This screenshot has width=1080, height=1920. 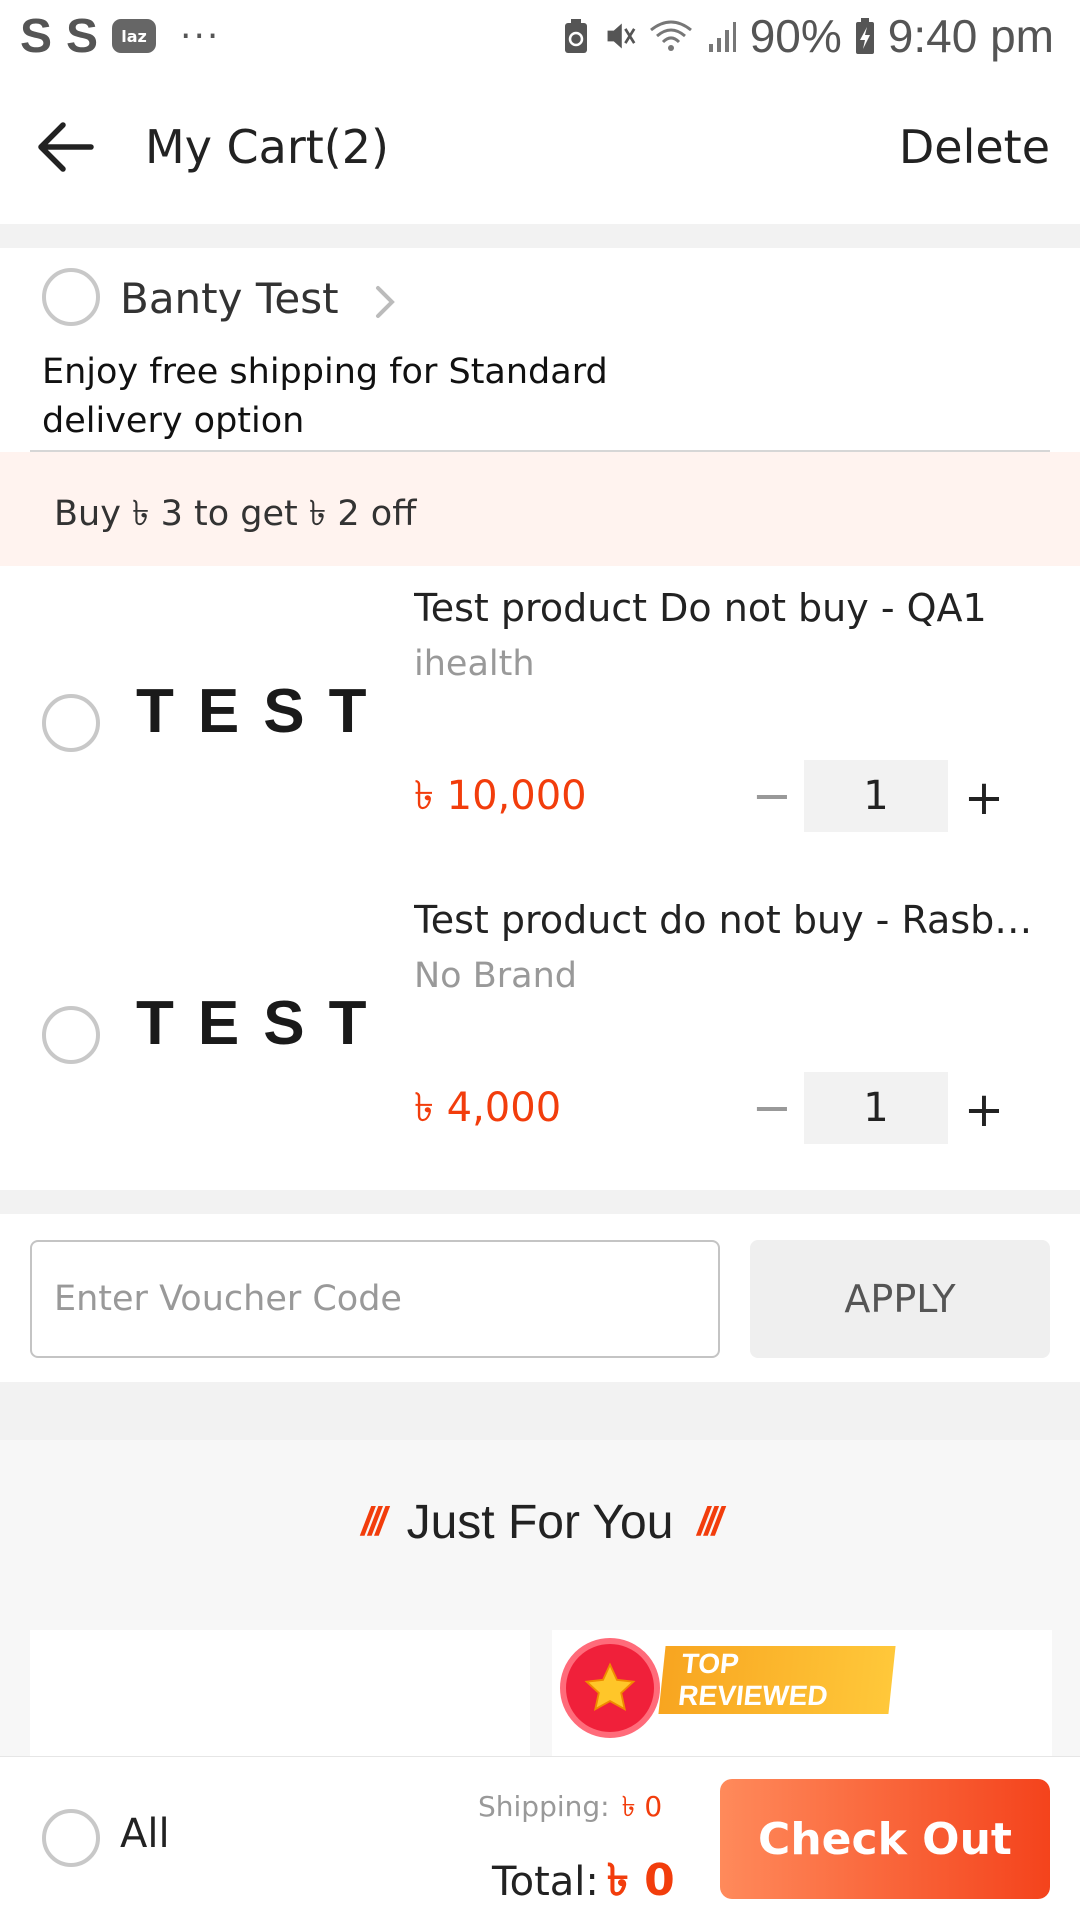 What do you see at coordinates (71, 1838) in the screenshot?
I see `select-all-checkbox` at bounding box center [71, 1838].